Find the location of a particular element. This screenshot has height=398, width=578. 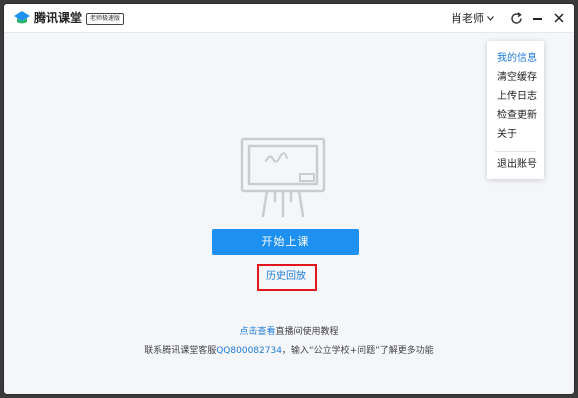

minimize-icon is located at coordinates (537, 19).